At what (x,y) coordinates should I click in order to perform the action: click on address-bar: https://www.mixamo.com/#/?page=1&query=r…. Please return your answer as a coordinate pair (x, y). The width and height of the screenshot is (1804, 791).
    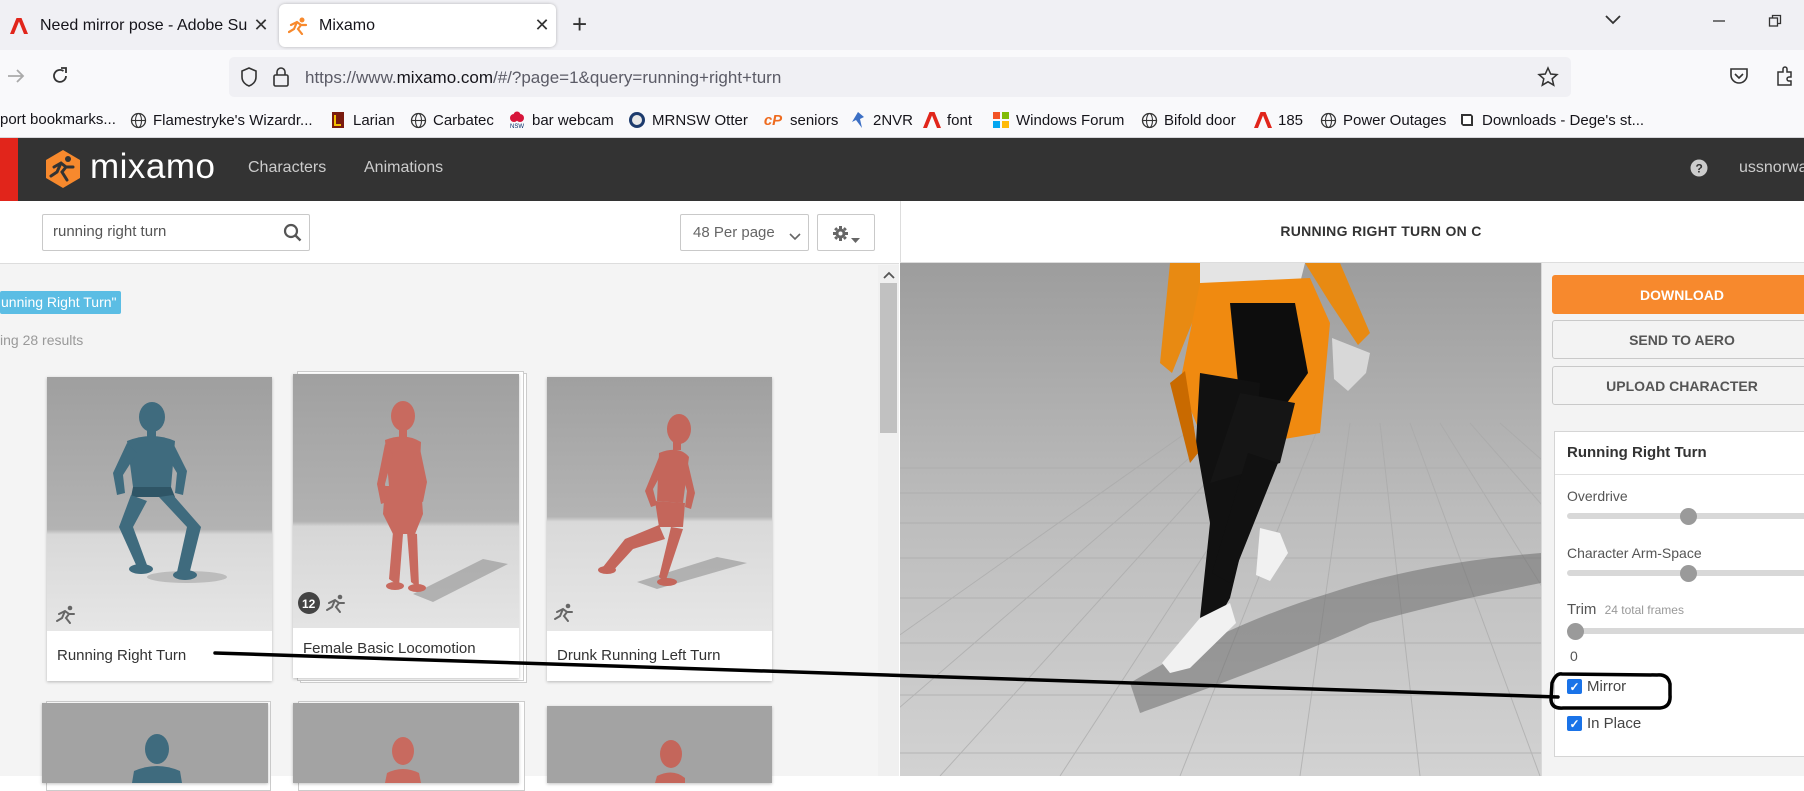
    Looking at the image, I should click on (900, 77).